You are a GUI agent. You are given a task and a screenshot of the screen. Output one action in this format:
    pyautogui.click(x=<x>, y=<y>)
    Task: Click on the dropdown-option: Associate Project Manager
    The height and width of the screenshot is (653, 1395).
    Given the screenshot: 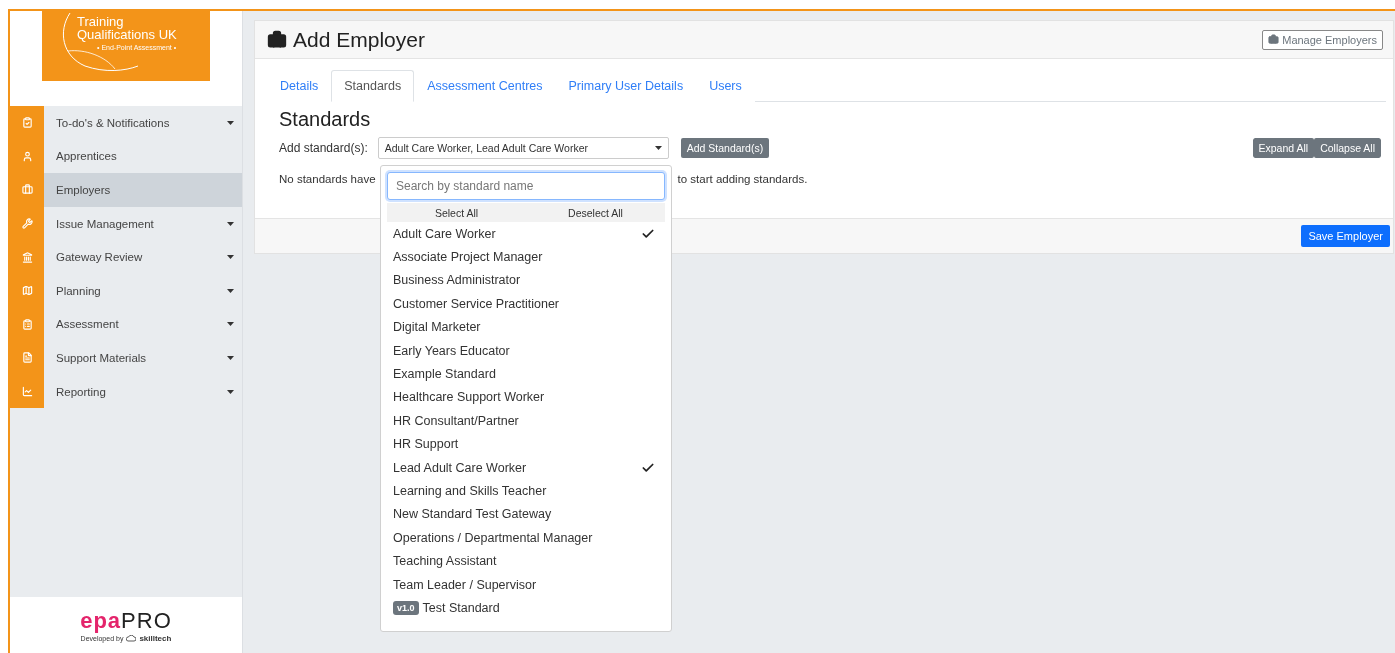 What is the action you would take?
    pyautogui.click(x=526, y=257)
    